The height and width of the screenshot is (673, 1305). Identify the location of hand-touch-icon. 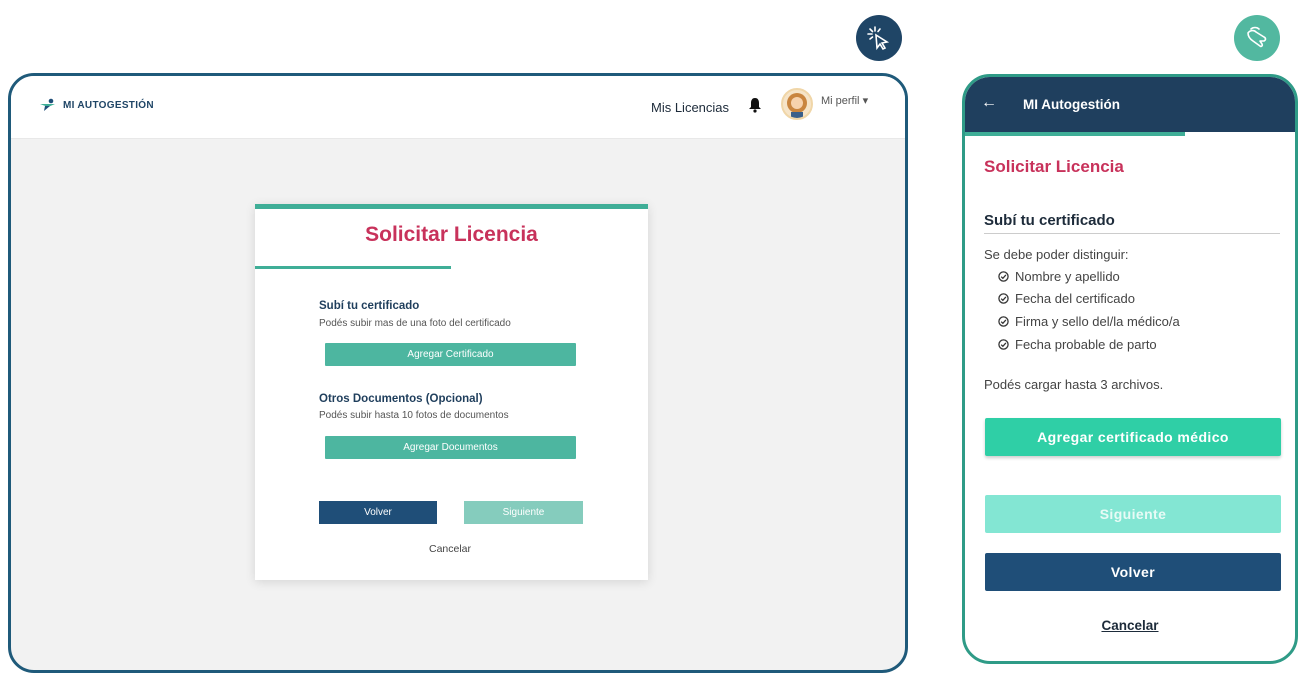
(1257, 38).